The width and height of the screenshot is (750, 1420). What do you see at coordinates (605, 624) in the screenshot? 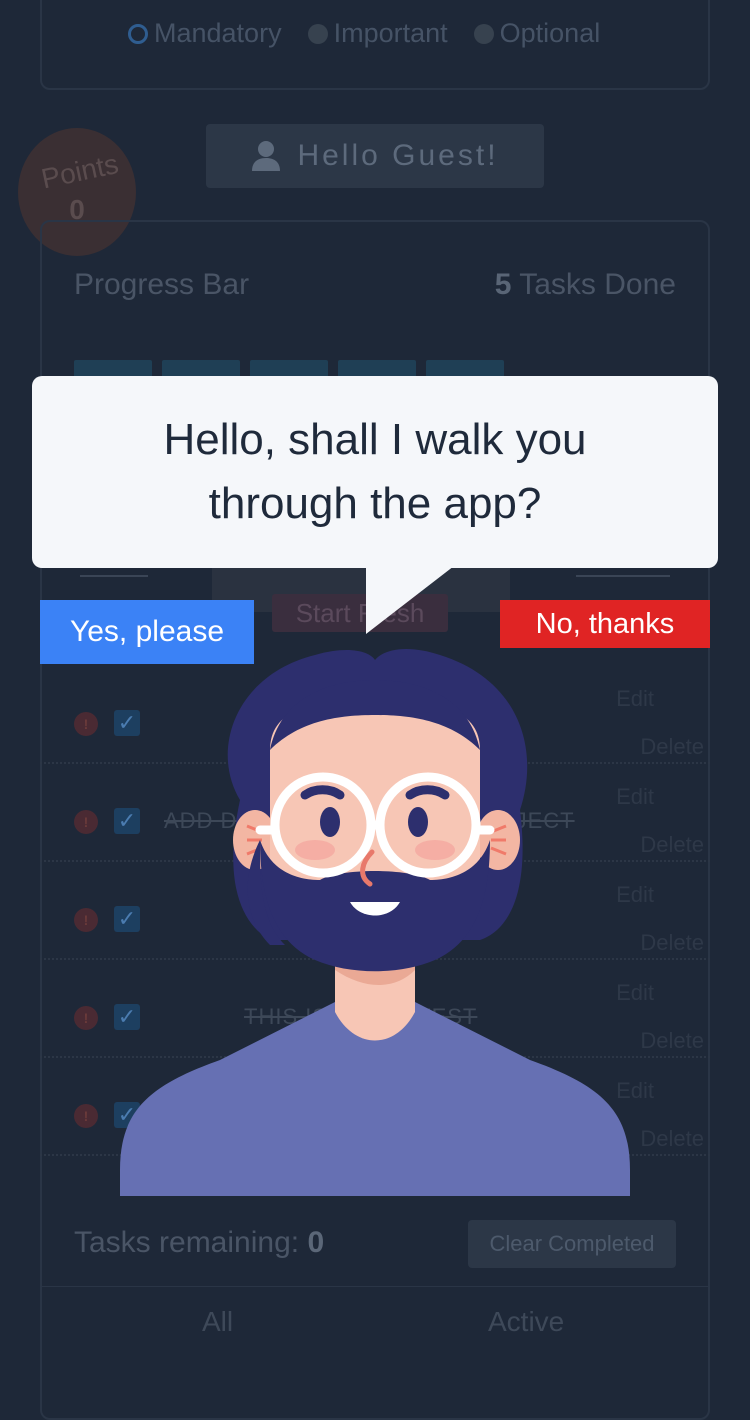
I see `no-thanks-button: No, thanks` at bounding box center [605, 624].